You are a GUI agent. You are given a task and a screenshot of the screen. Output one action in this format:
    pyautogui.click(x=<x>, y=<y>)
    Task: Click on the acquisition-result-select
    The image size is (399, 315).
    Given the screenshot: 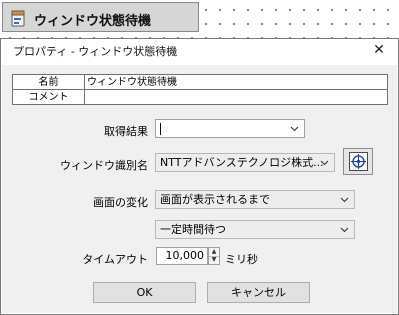 What is the action you would take?
    pyautogui.click(x=230, y=128)
    